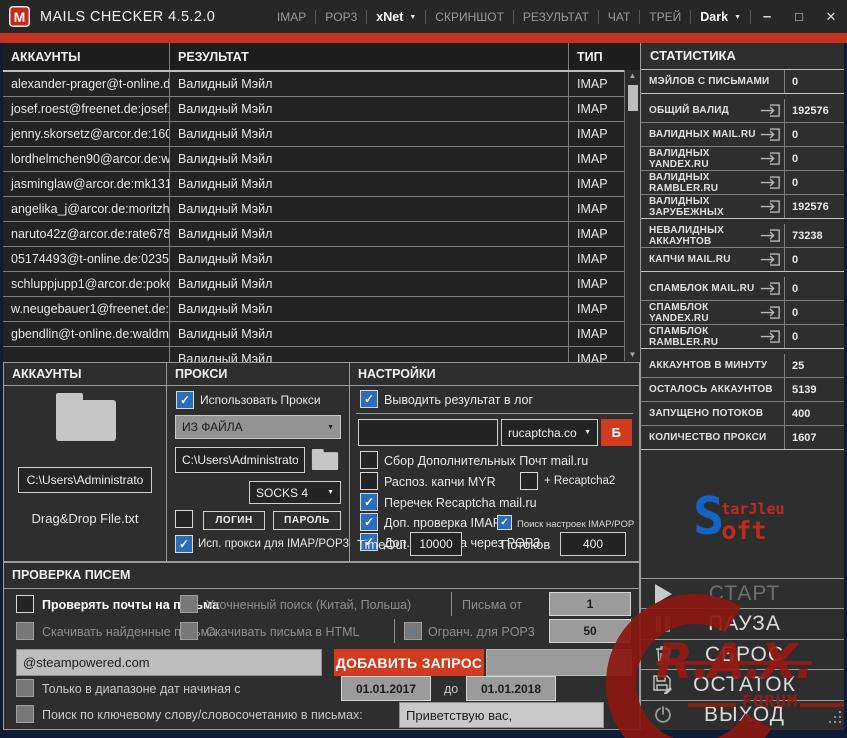 The width and height of the screenshot is (847, 738). What do you see at coordinates (169, 662) in the screenshot?
I see `query-field` at bounding box center [169, 662].